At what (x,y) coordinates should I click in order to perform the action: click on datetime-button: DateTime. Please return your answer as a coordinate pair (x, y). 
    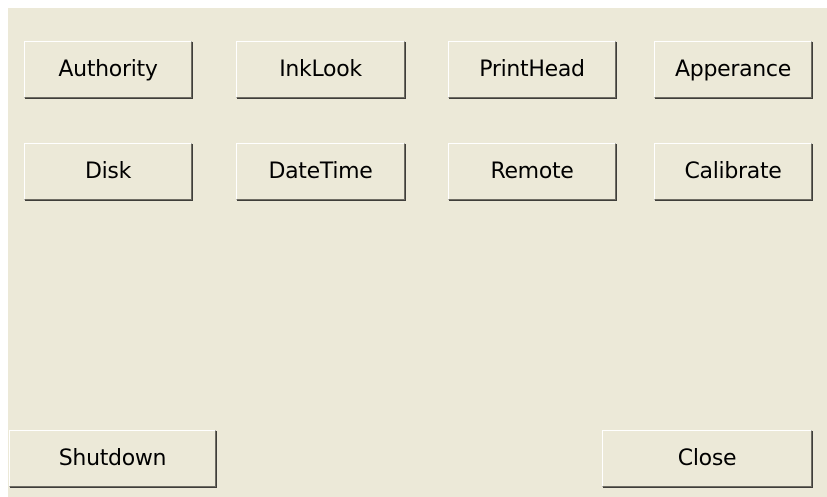
    Looking at the image, I should click on (320, 171).